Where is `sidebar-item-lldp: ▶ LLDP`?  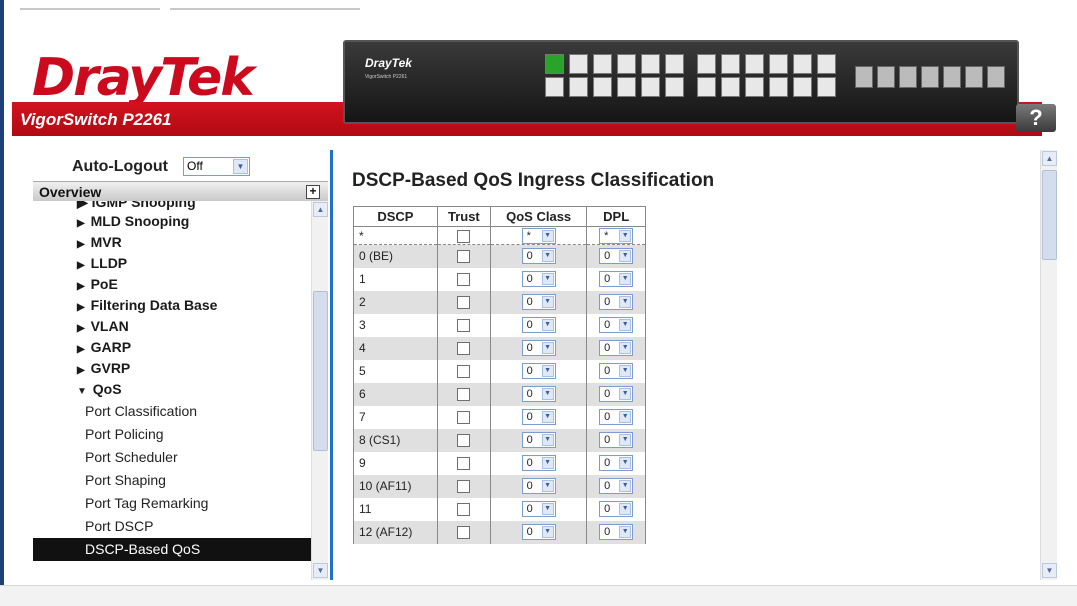
sidebar-item-lldp: ▶ LLDP is located at coordinates (172, 263).